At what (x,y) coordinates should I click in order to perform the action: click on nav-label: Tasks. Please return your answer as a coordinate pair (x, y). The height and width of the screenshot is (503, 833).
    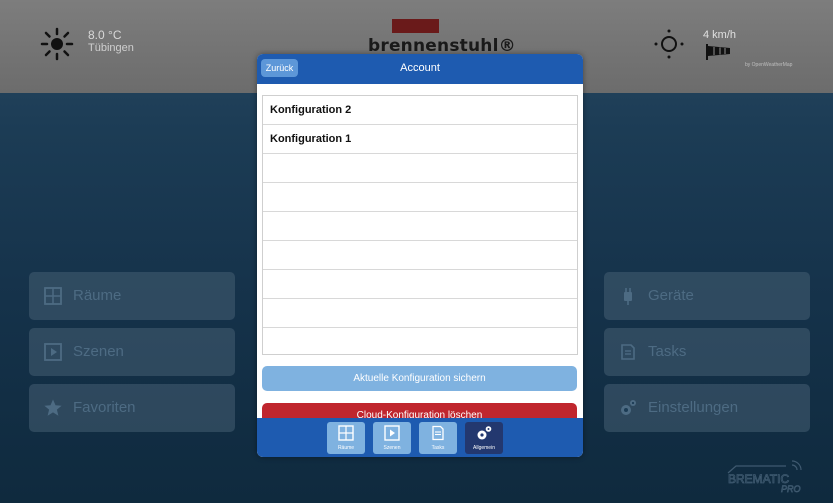
    Looking at the image, I should click on (438, 448).